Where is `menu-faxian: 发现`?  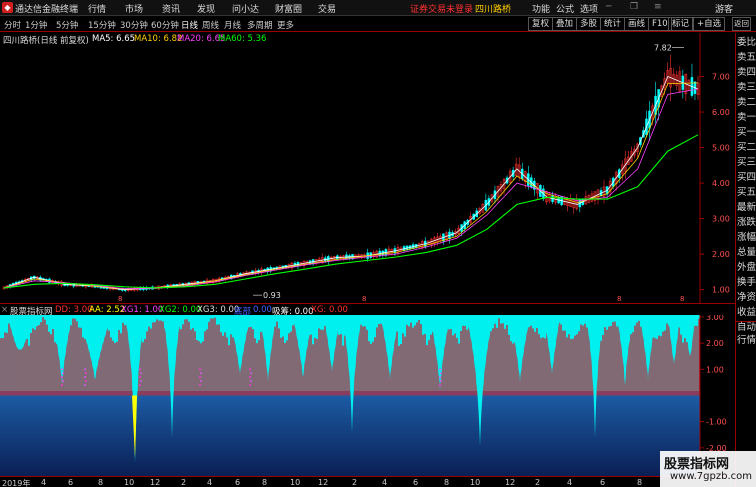
menu-faxian: 发现 is located at coordinates (206, 8).